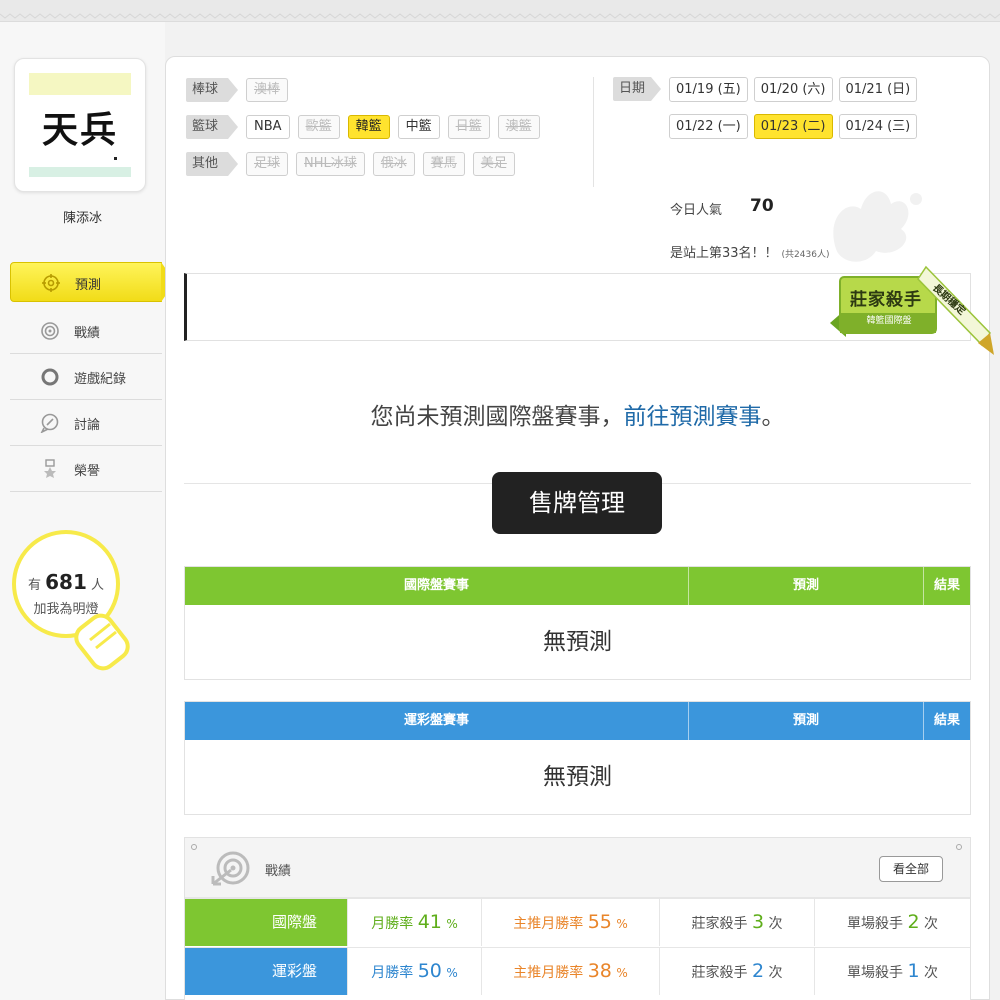 This screenshot has width=1000, height=1000. I want to click on corner-dot-icon, so click(959, 847).